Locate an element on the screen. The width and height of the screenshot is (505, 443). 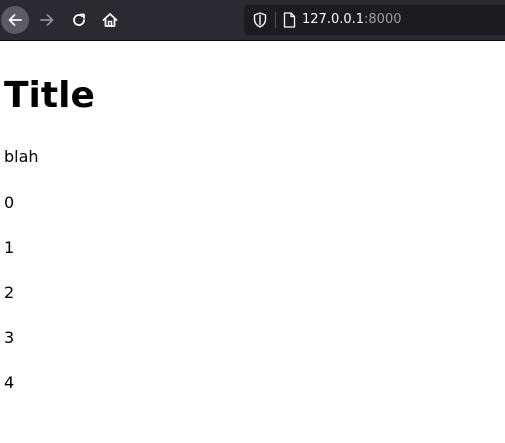
tracking-protection-button is located at coordinates (260, 20).